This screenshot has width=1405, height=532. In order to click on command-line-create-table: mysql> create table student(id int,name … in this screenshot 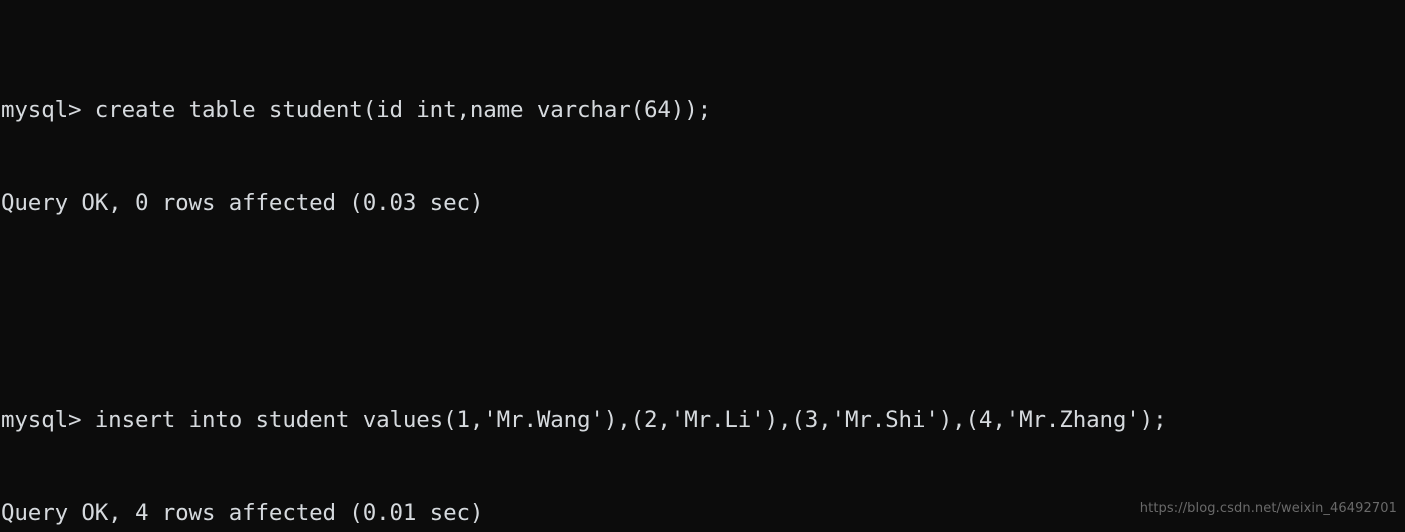, I will do `click(356, 110)`.